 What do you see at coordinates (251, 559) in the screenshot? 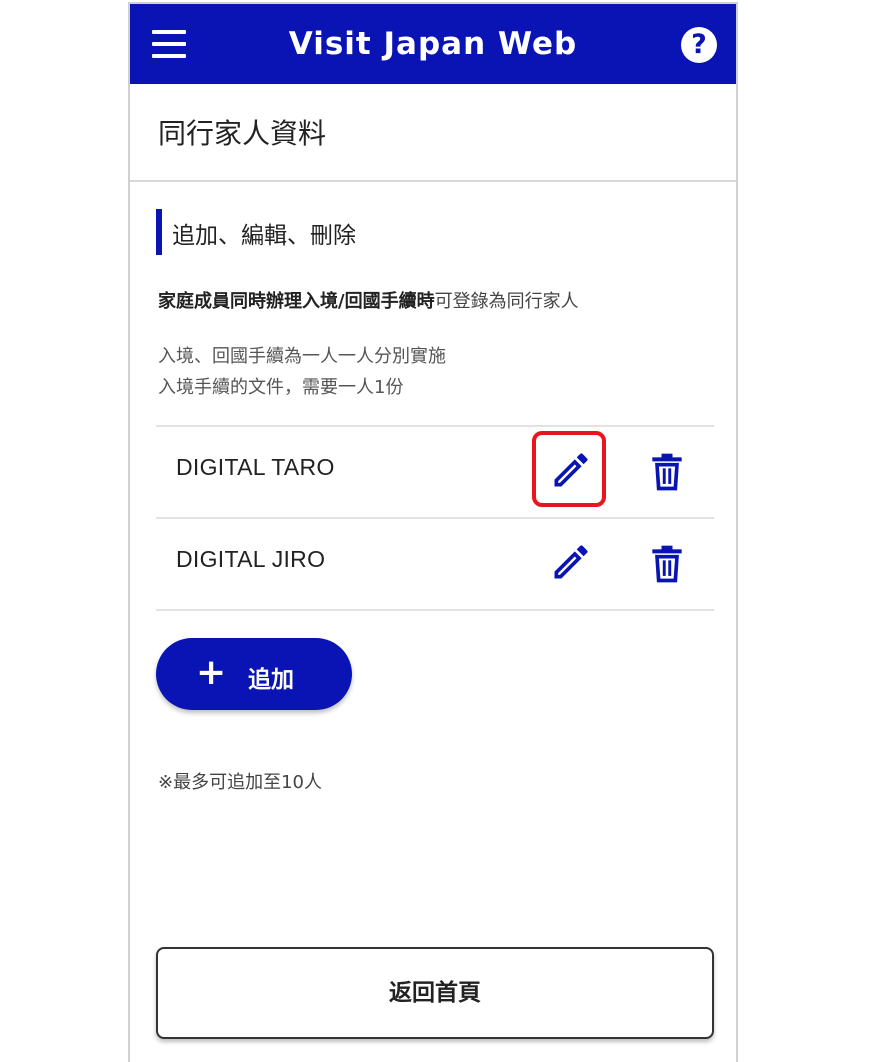
I see `member-name: DIGITAL JIRO` at bounding box center [251, 559].